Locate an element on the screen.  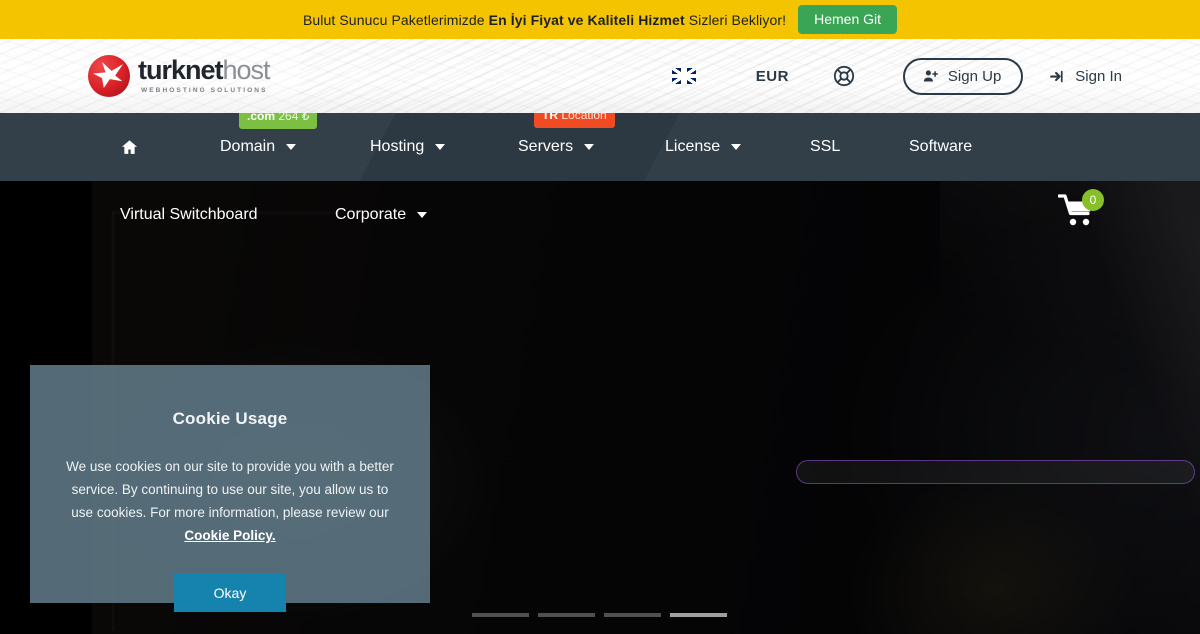
secondary-navigation: Virtual Switchboard Corporate is located at coordinates (600, 214).